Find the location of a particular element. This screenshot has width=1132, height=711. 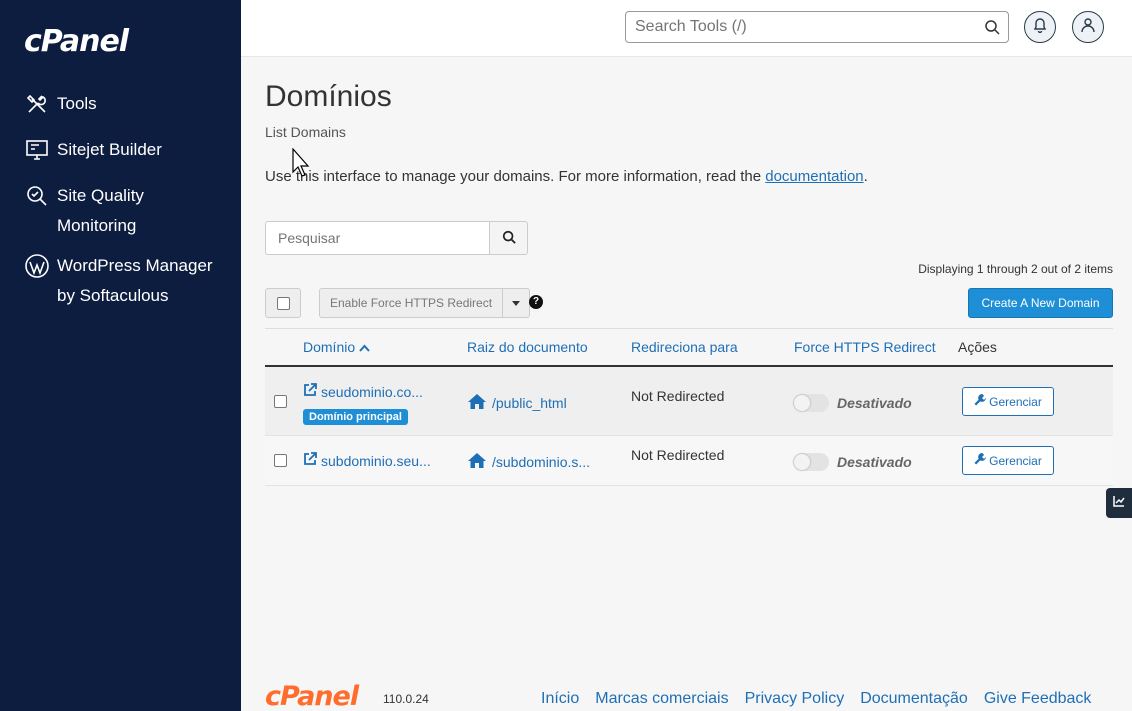

page-subtitle: List Domains is located at coordinates (305, 132).